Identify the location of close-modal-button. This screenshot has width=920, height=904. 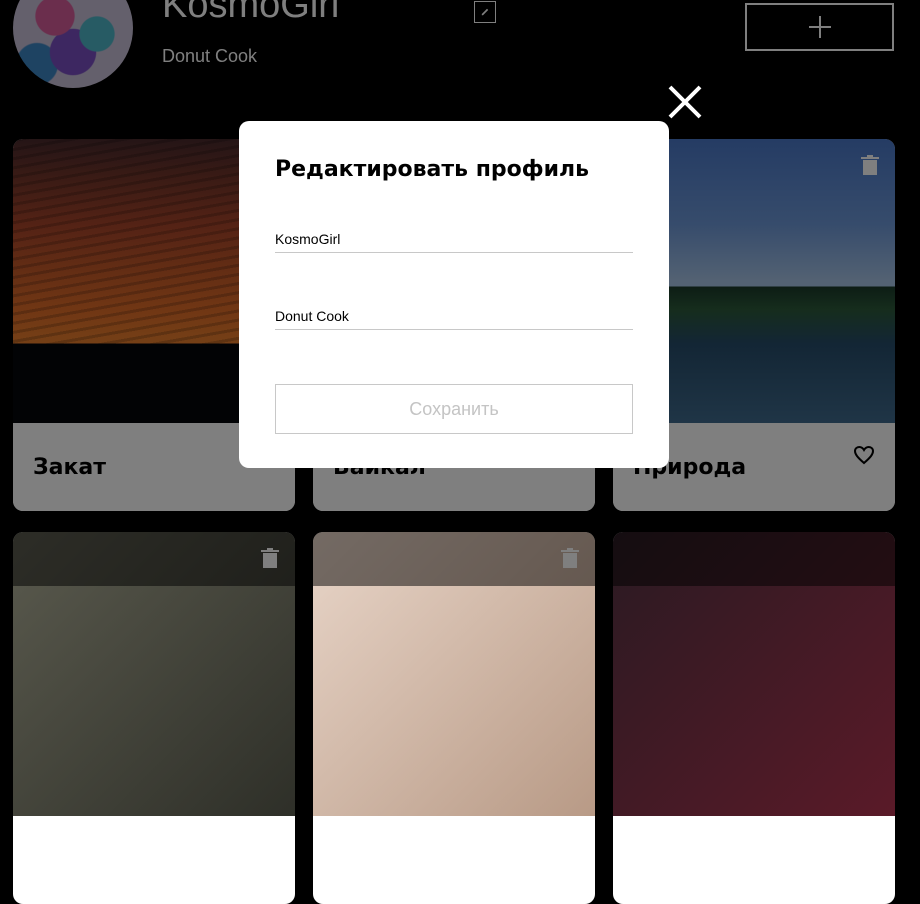
(685, 102).